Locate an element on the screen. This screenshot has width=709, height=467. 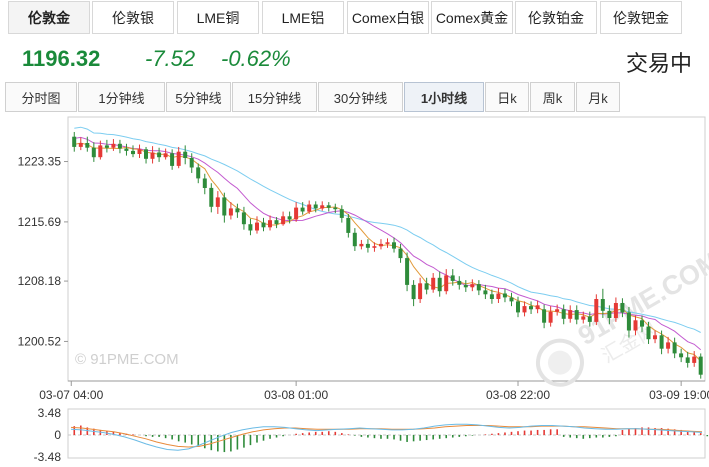
x-tick-label: 03-08 01:00 is located at coordinates (296, 395).